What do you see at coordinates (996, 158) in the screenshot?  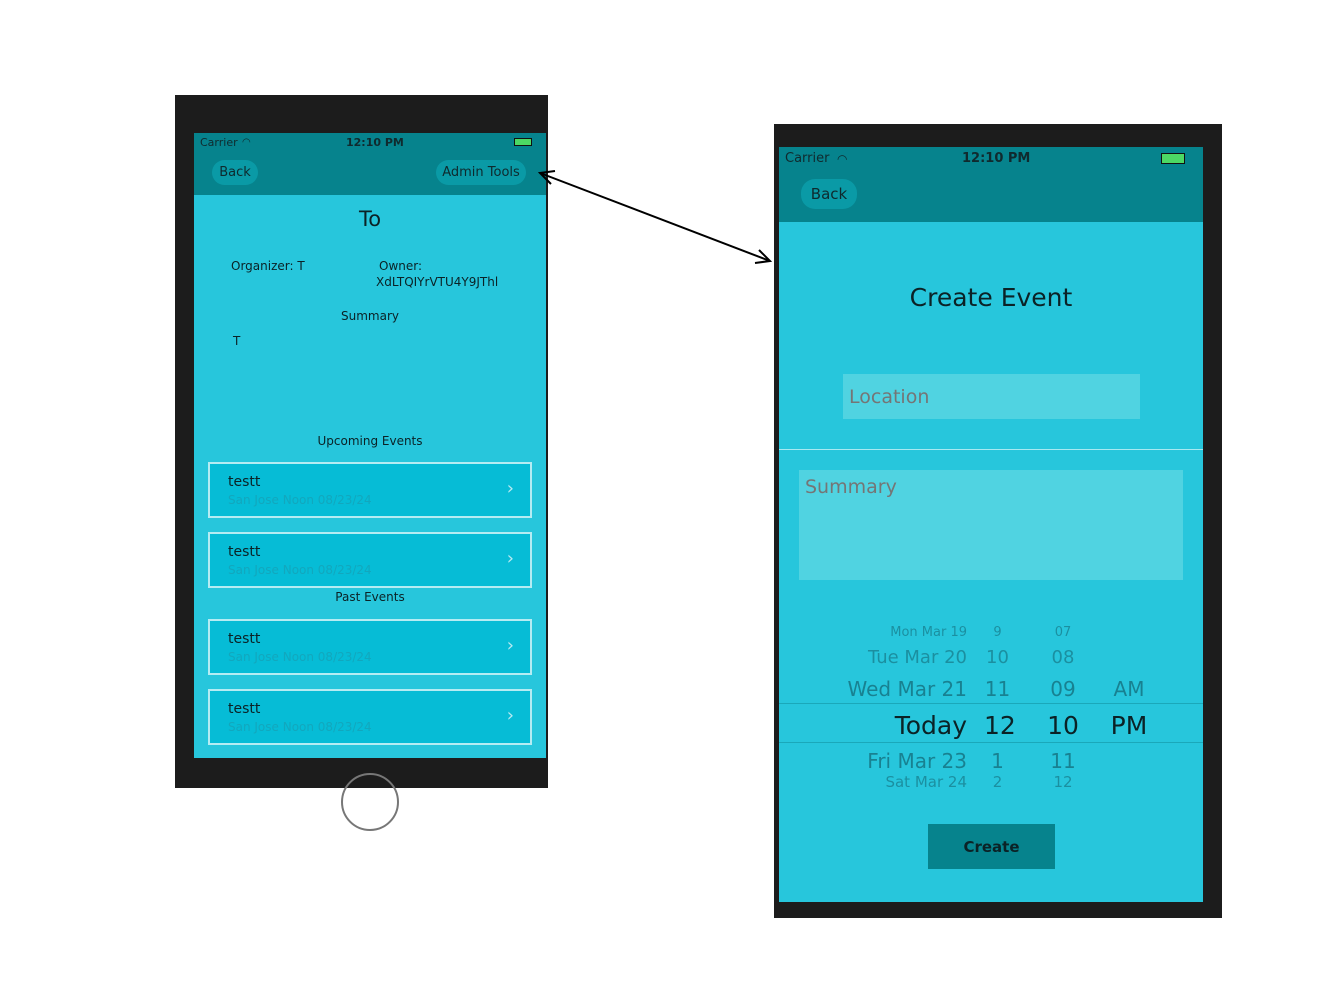 I see `time-label: 12:10 PM` at bounding box center [996, 158].